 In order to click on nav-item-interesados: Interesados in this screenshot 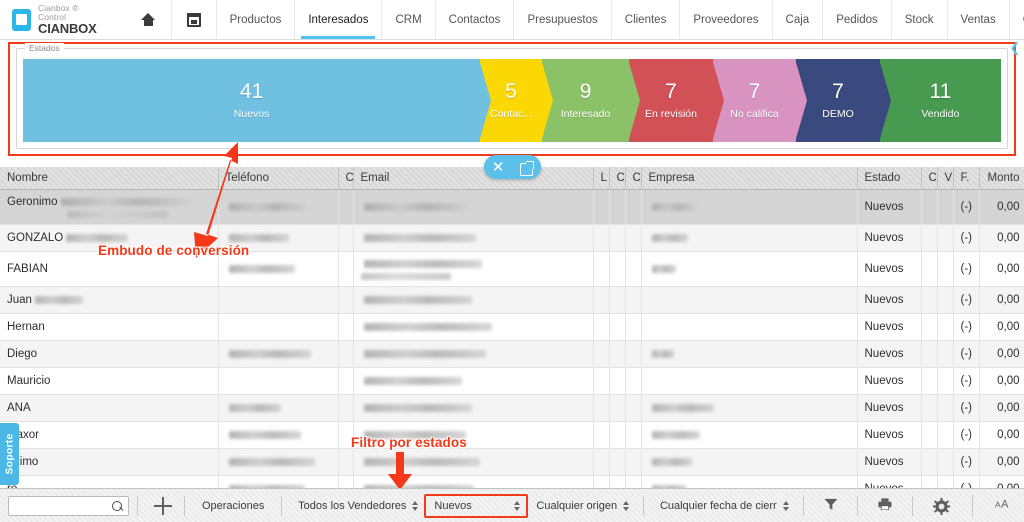, I will do `click(337, 19)`.